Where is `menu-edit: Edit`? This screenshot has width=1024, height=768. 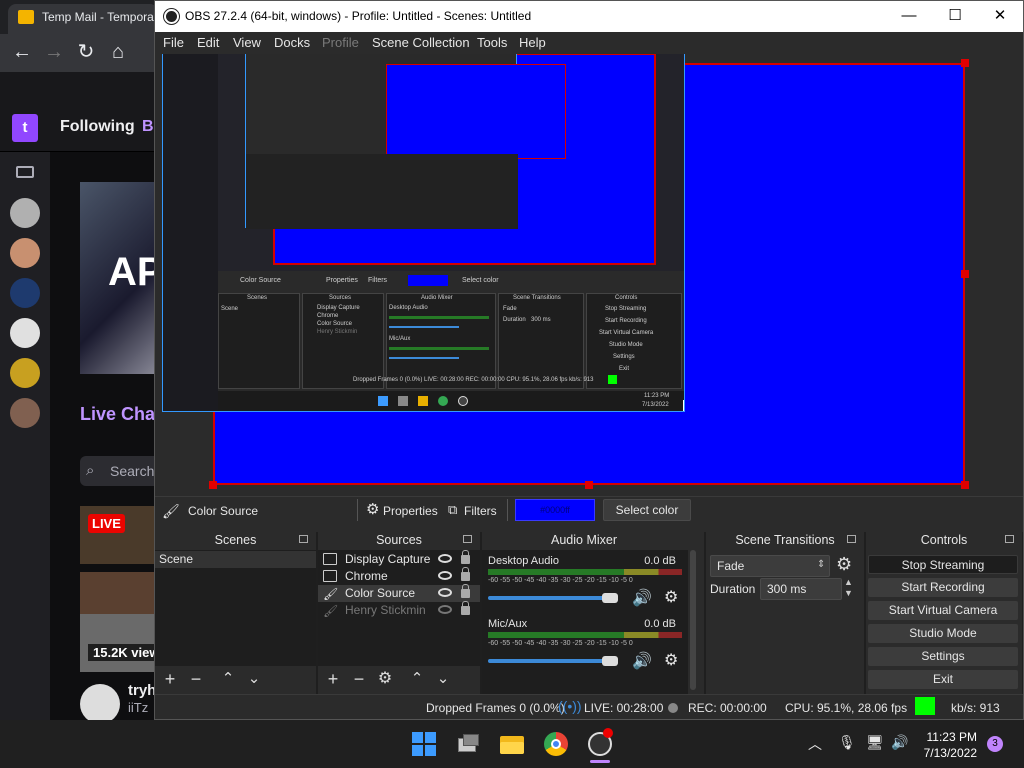 menu-edit: Edit is located at coordinates (208, 42).